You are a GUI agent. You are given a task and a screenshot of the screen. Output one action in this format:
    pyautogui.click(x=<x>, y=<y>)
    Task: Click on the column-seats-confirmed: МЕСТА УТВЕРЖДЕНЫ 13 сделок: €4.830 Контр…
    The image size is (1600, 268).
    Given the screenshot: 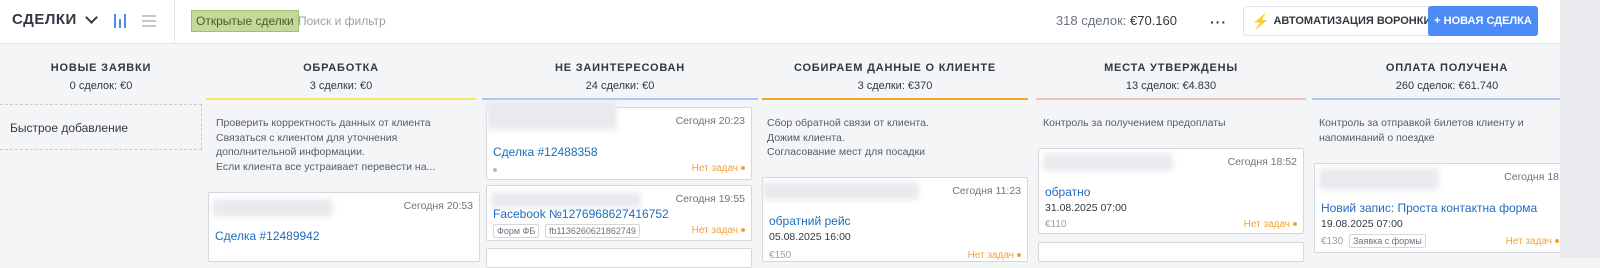 What is the action you would take?
    pyautogui.click(x=1171, y=153)
    